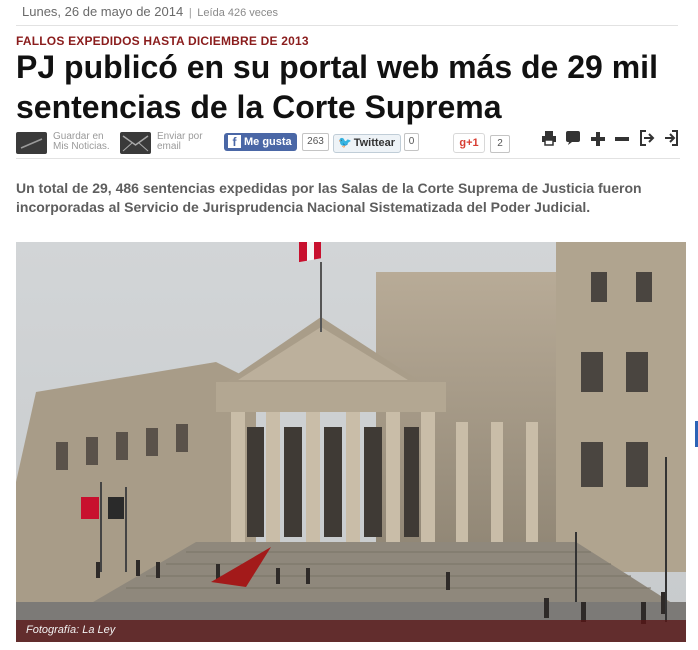 The image size is (698, 650). Describe the element at coordinates (472, 143) in the screenshot. I see `google-plus-label: +1` at that location.